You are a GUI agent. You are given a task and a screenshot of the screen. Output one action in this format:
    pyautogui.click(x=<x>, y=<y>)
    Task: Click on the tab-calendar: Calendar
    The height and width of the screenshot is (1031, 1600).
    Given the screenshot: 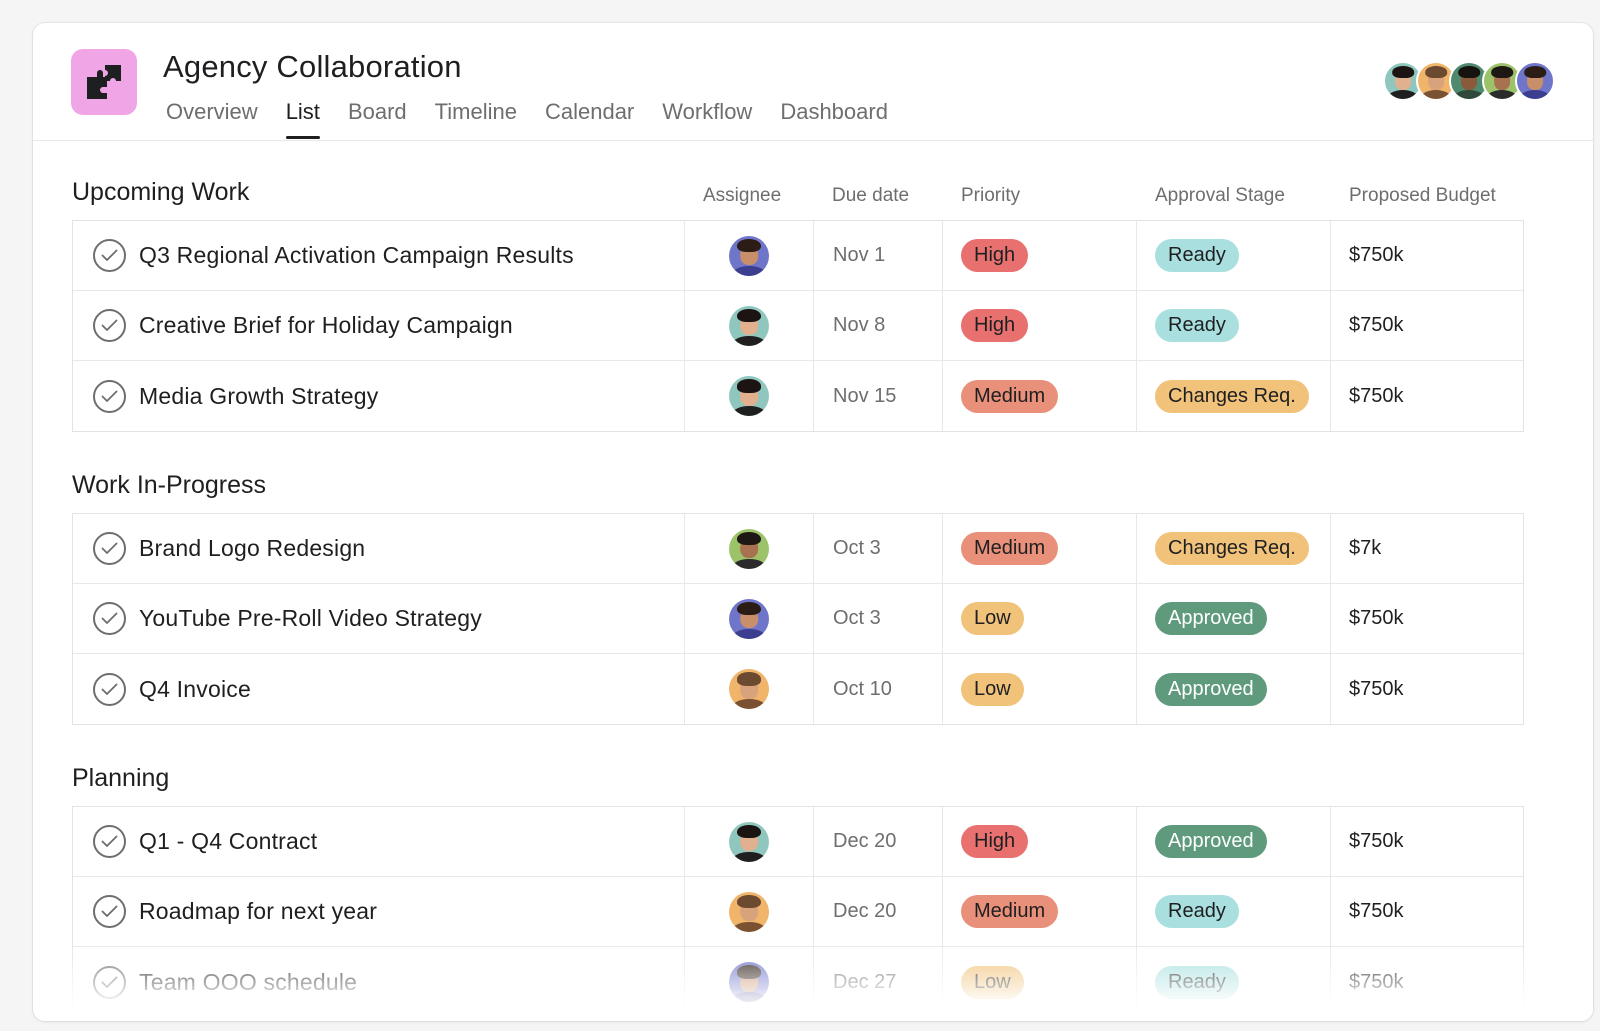 What is the action you would take?
    pyautogui.click(x=589, y=119)
    